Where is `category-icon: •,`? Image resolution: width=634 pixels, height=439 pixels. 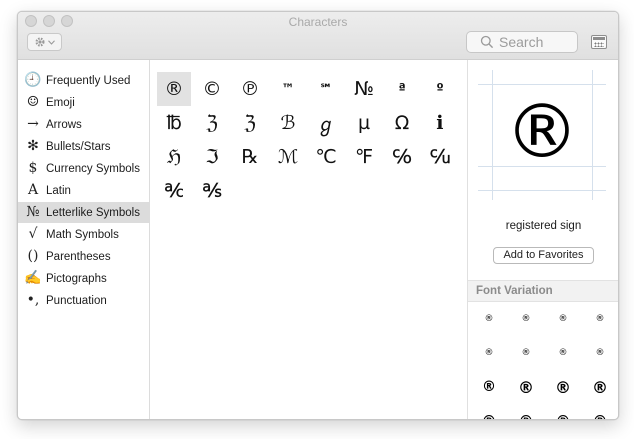
category-icon: •, is located at coordinates (33, 300).